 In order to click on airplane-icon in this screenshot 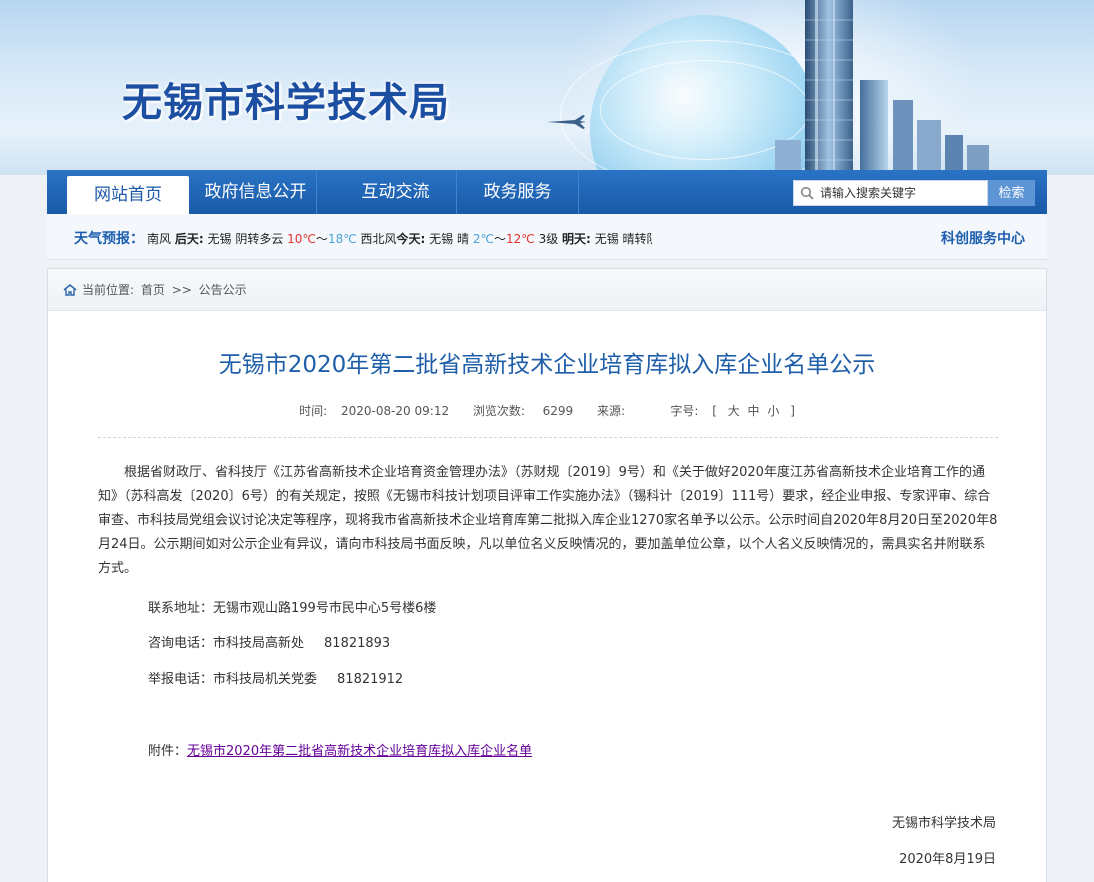, I will do `click(566, 122)`.